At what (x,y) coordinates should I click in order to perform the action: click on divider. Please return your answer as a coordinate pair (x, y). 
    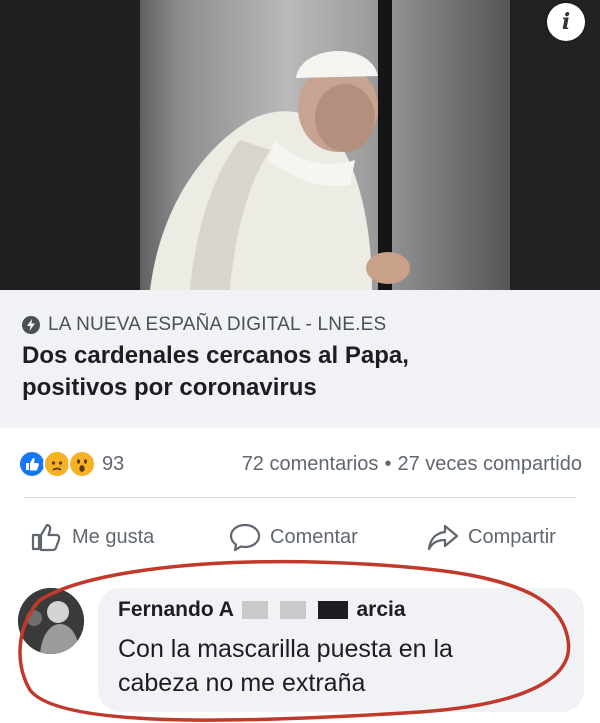
    Looking at the image, I should click on (300, 497).